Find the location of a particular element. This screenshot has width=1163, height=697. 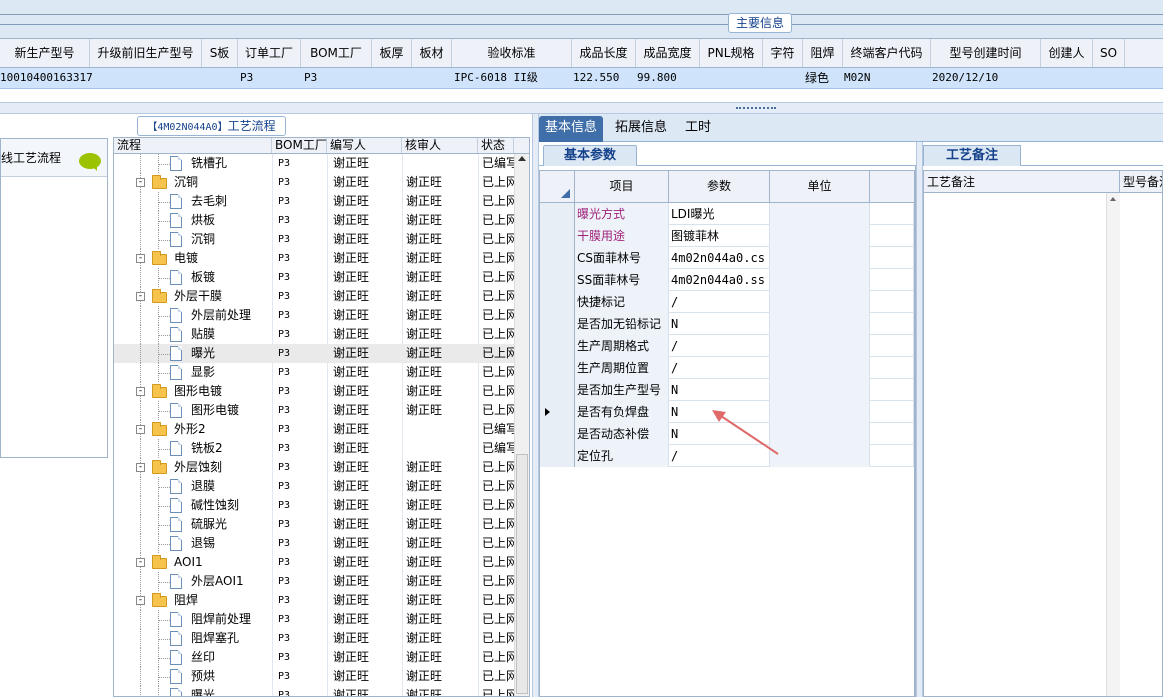

param-value: 4m02n044a0.cs is located at coordinates (719, 258).